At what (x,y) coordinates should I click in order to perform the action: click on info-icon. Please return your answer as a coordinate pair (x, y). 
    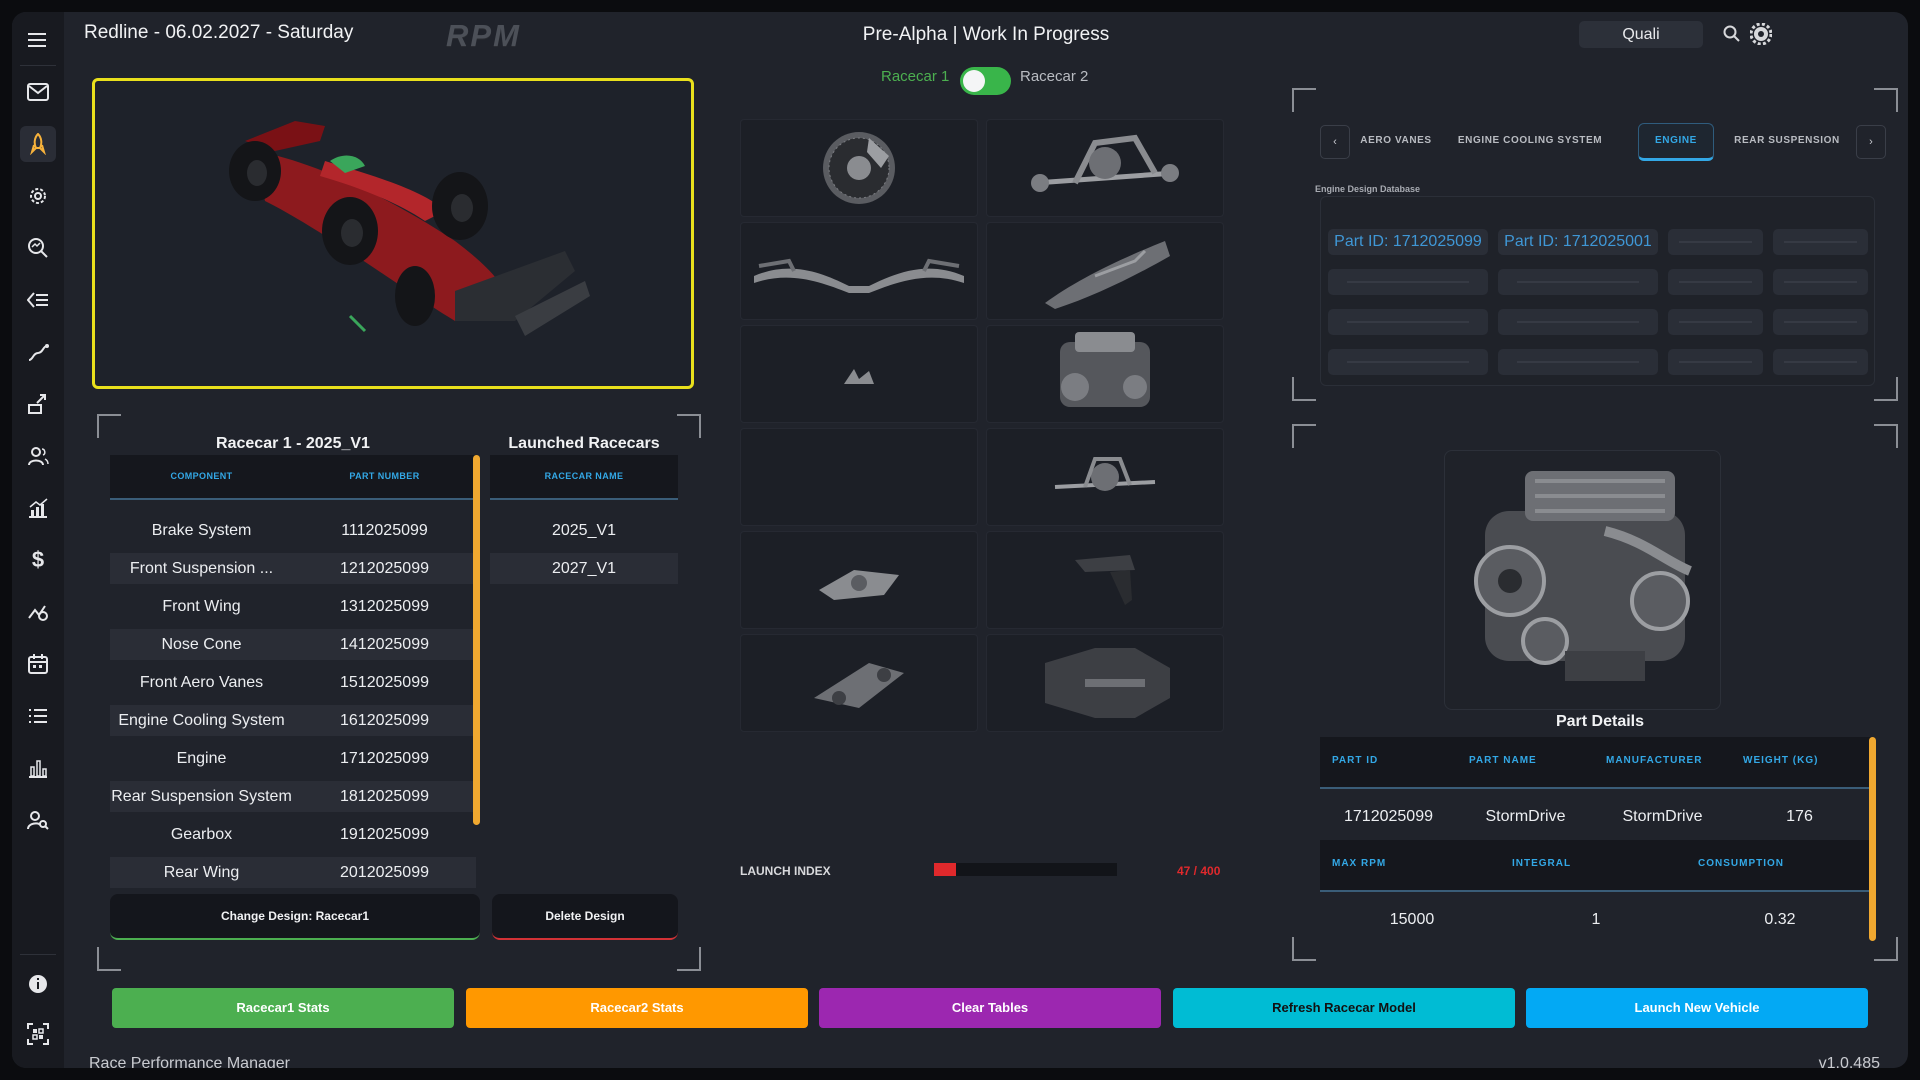
    Looking at the image, I should click on (38, 984).